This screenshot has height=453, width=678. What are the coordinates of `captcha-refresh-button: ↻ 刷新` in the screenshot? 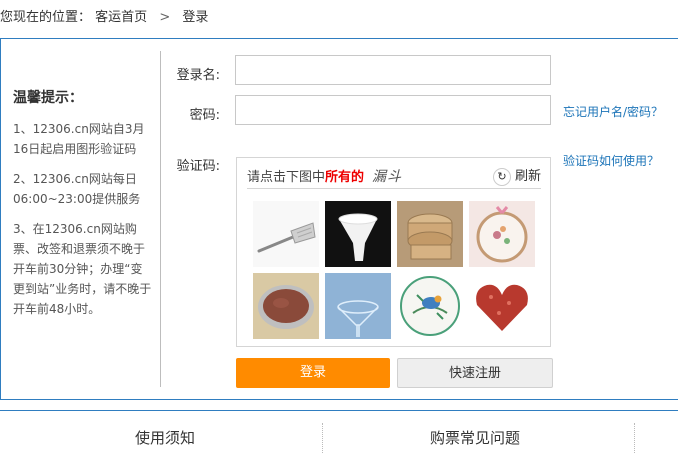 It's located at (516, 177).